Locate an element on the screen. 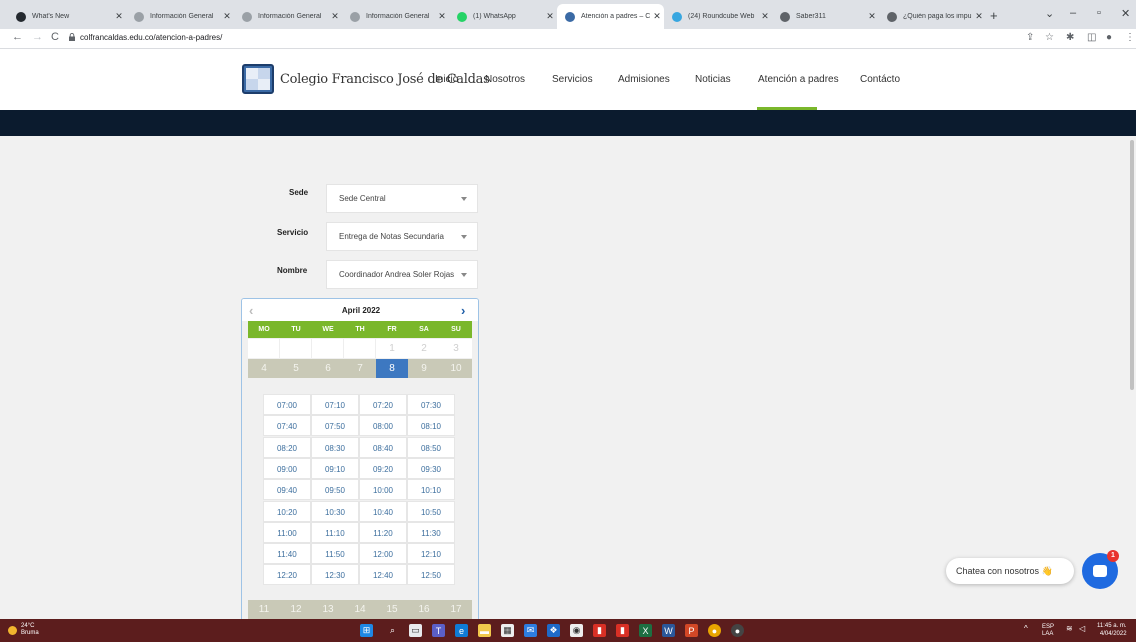 The height and width of the screenshot is (642, 1136). time-slot: 07:30 is located at coordinates (431, 404).